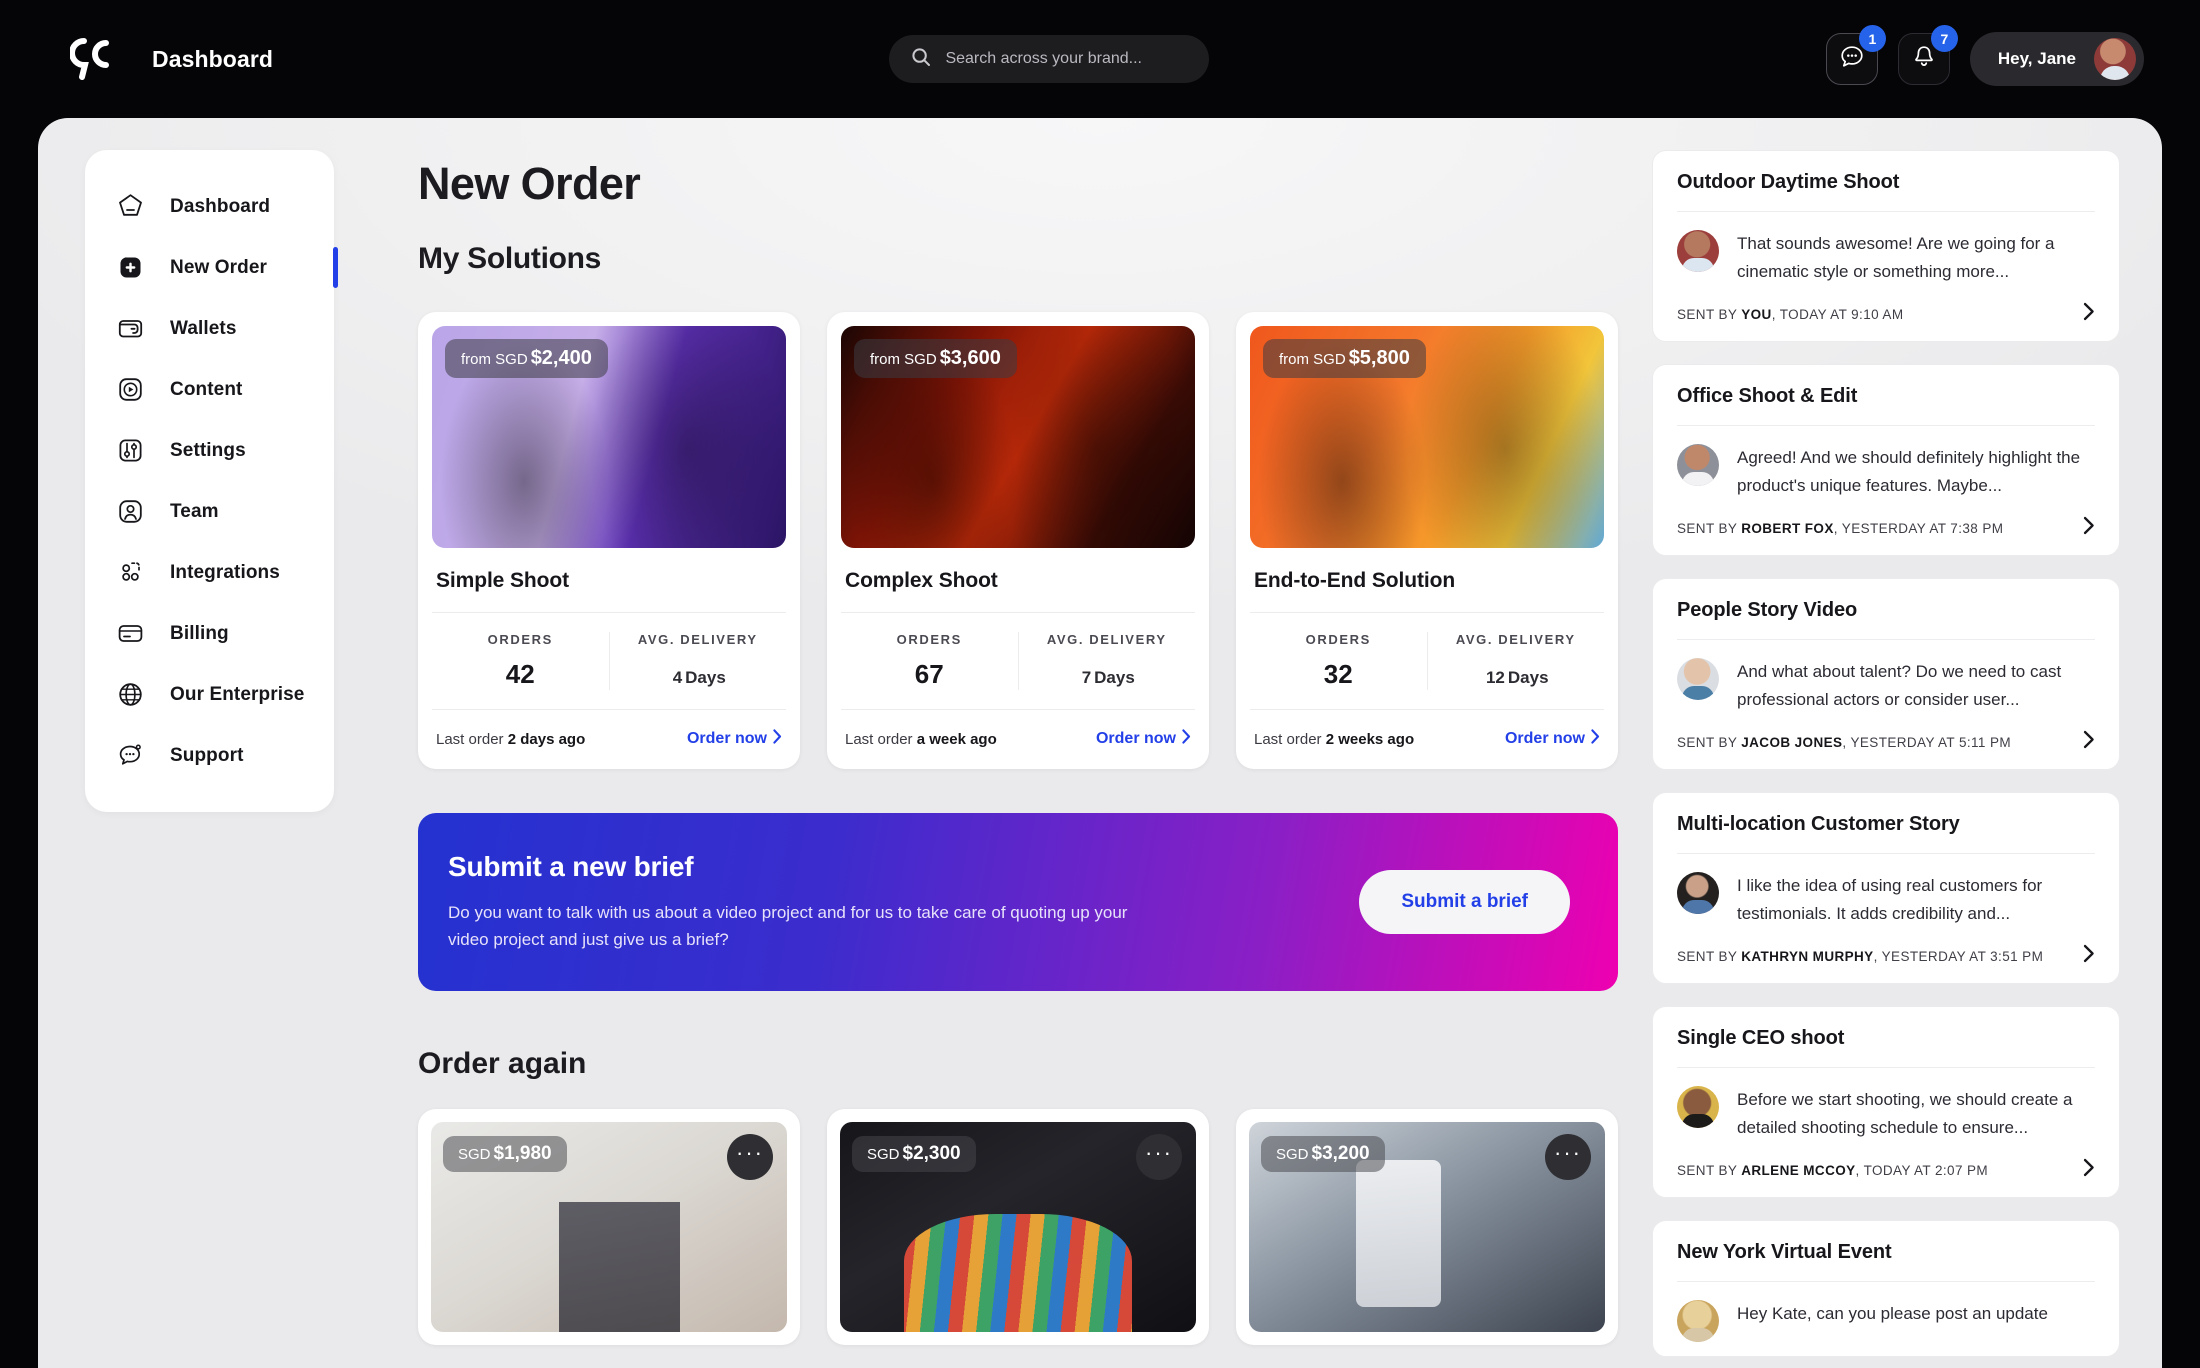  I want to click on sidebar-item-integrations: Integrations, so click(209, 572).